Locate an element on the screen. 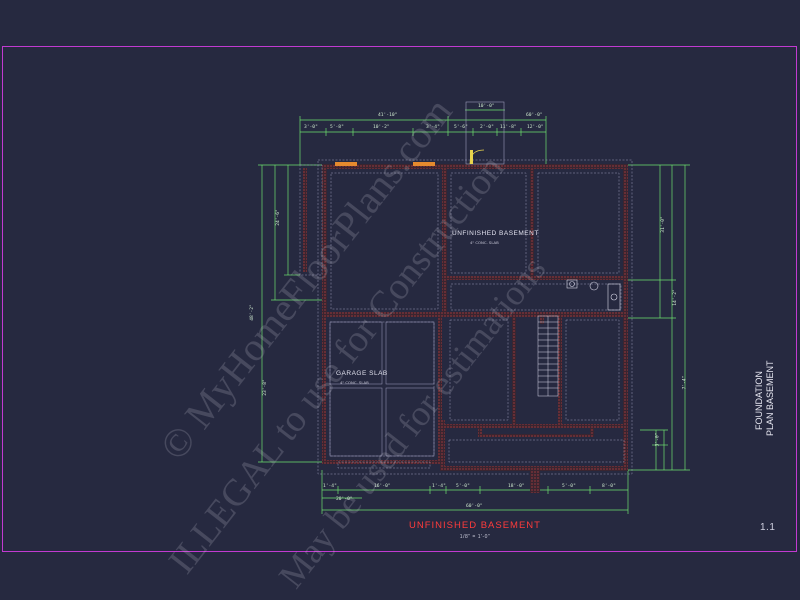  dim-bottom-inner-7: 8'-0" is located at coordinates (609, 486).